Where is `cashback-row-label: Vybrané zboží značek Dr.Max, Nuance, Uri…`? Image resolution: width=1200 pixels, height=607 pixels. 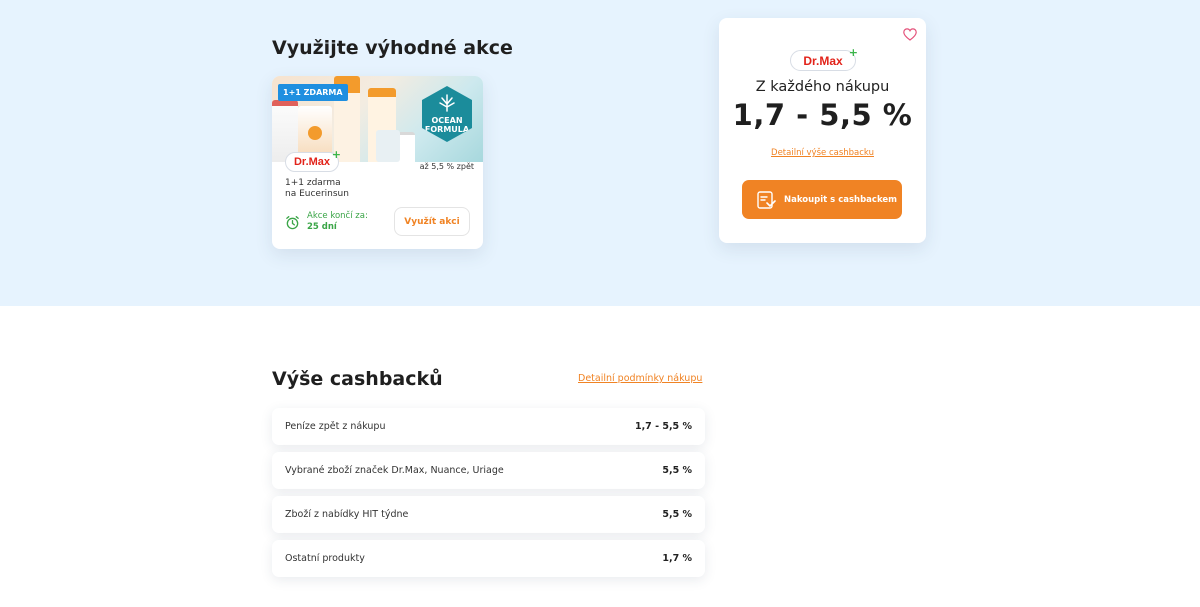 cashback-row-label: Vybrané zboží značek Dr.Max, Nuance, Uri… is located at coordinates (394, 470).